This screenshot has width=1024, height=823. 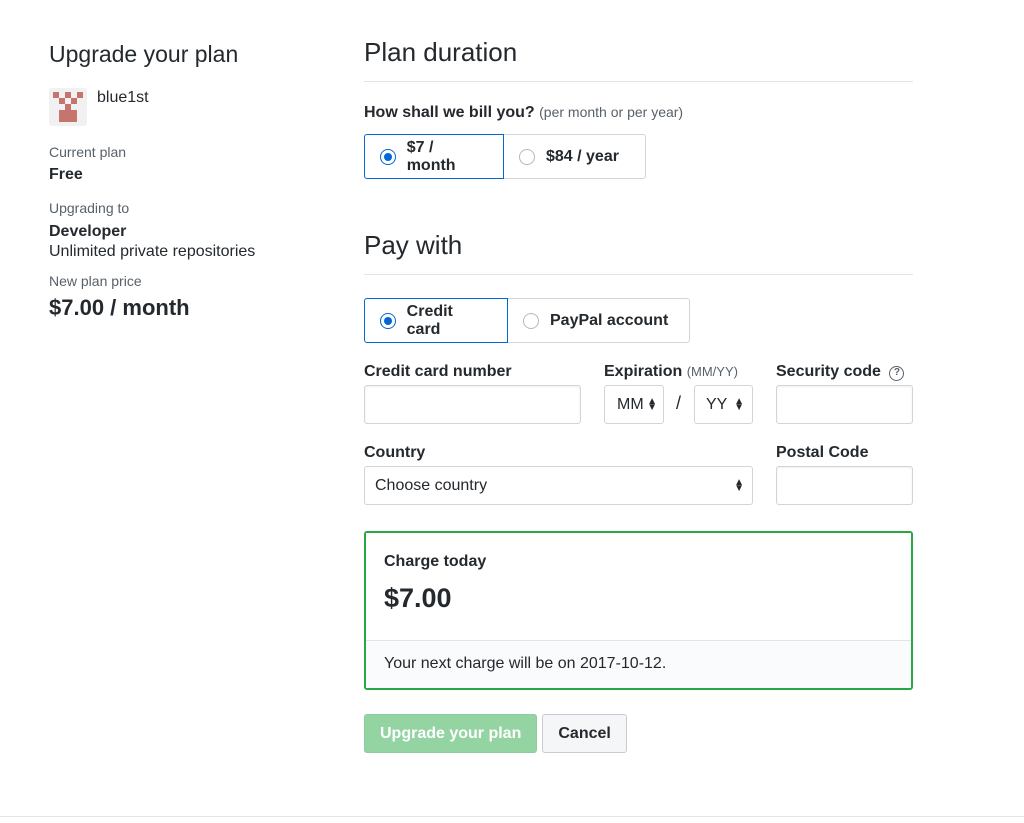 I want to click on current-plan-value: Free, so click(x=66, y=174).